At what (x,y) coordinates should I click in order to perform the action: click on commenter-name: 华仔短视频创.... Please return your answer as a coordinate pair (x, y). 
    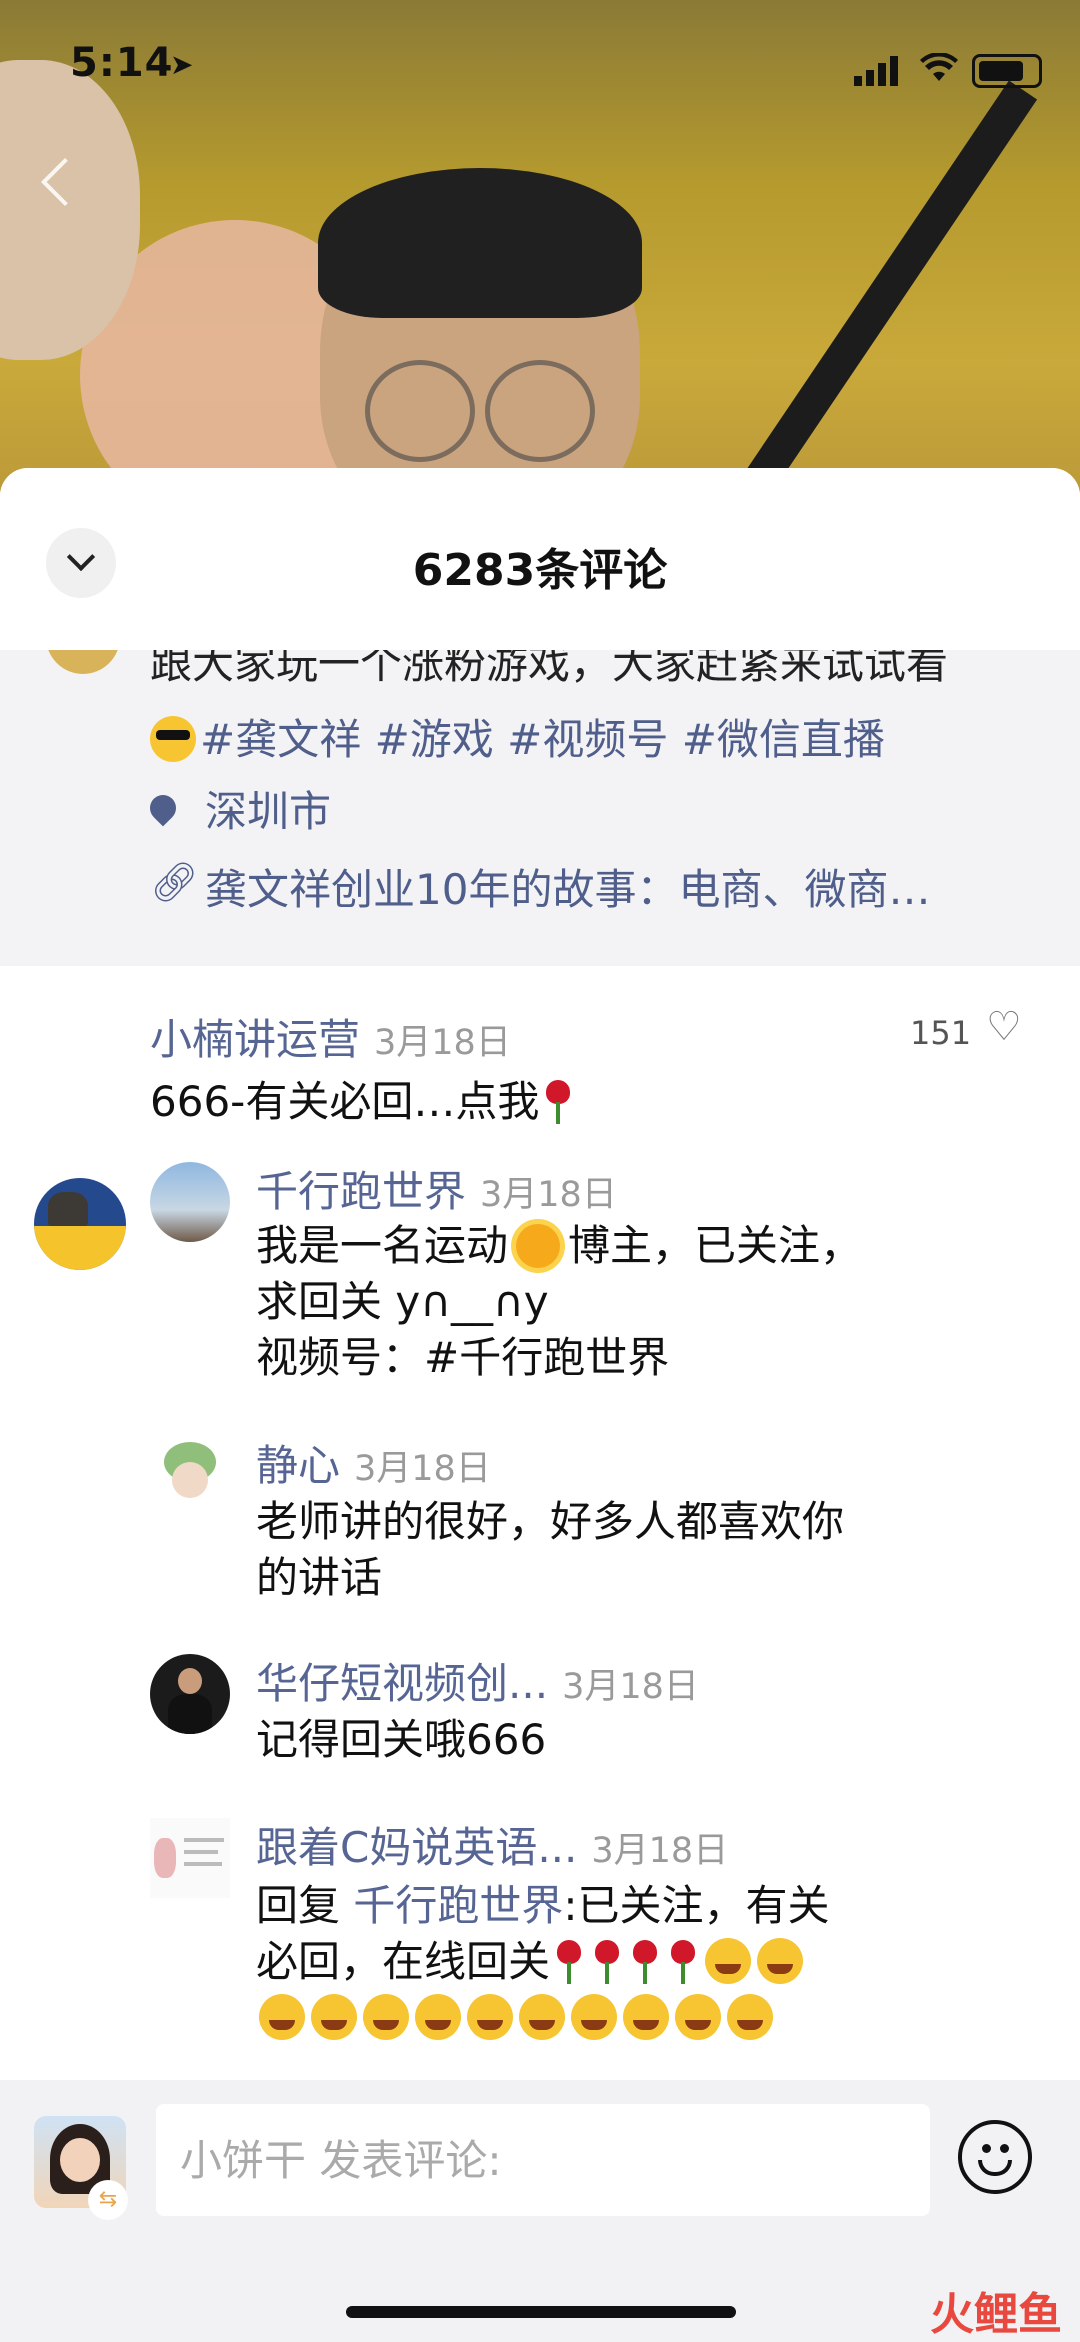
    Looking at the image, I should click on (402, 1683).